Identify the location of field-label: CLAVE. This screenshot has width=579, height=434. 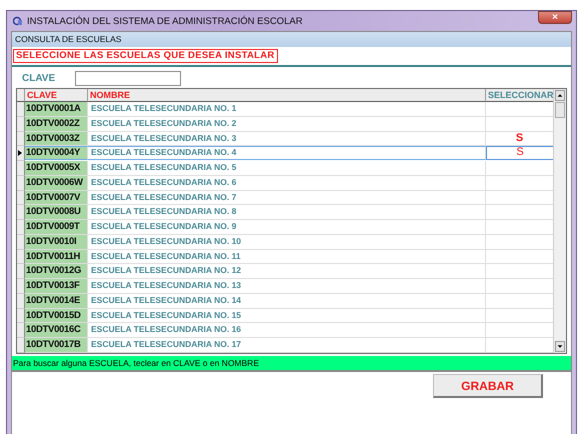
(38, 78).